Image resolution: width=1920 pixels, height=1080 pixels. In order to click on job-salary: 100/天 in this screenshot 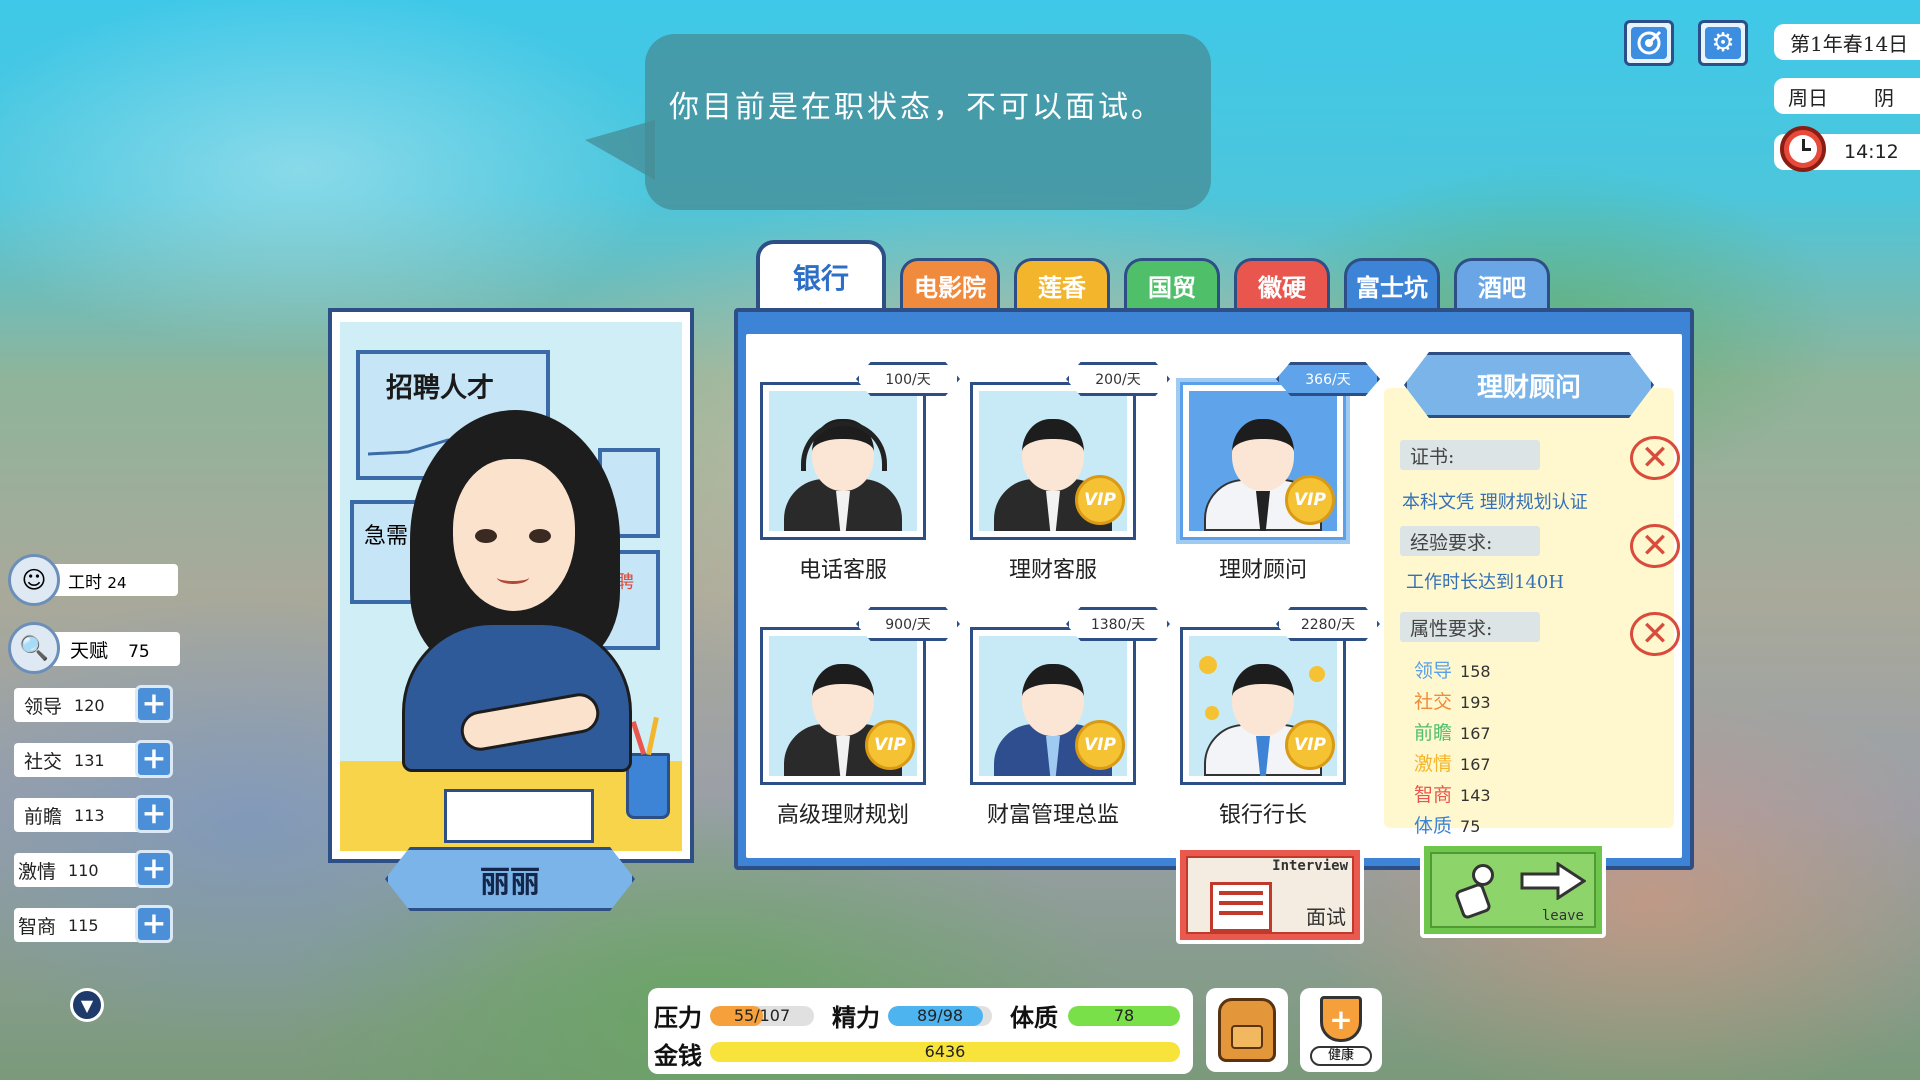, I will do `click(908, 379)`.